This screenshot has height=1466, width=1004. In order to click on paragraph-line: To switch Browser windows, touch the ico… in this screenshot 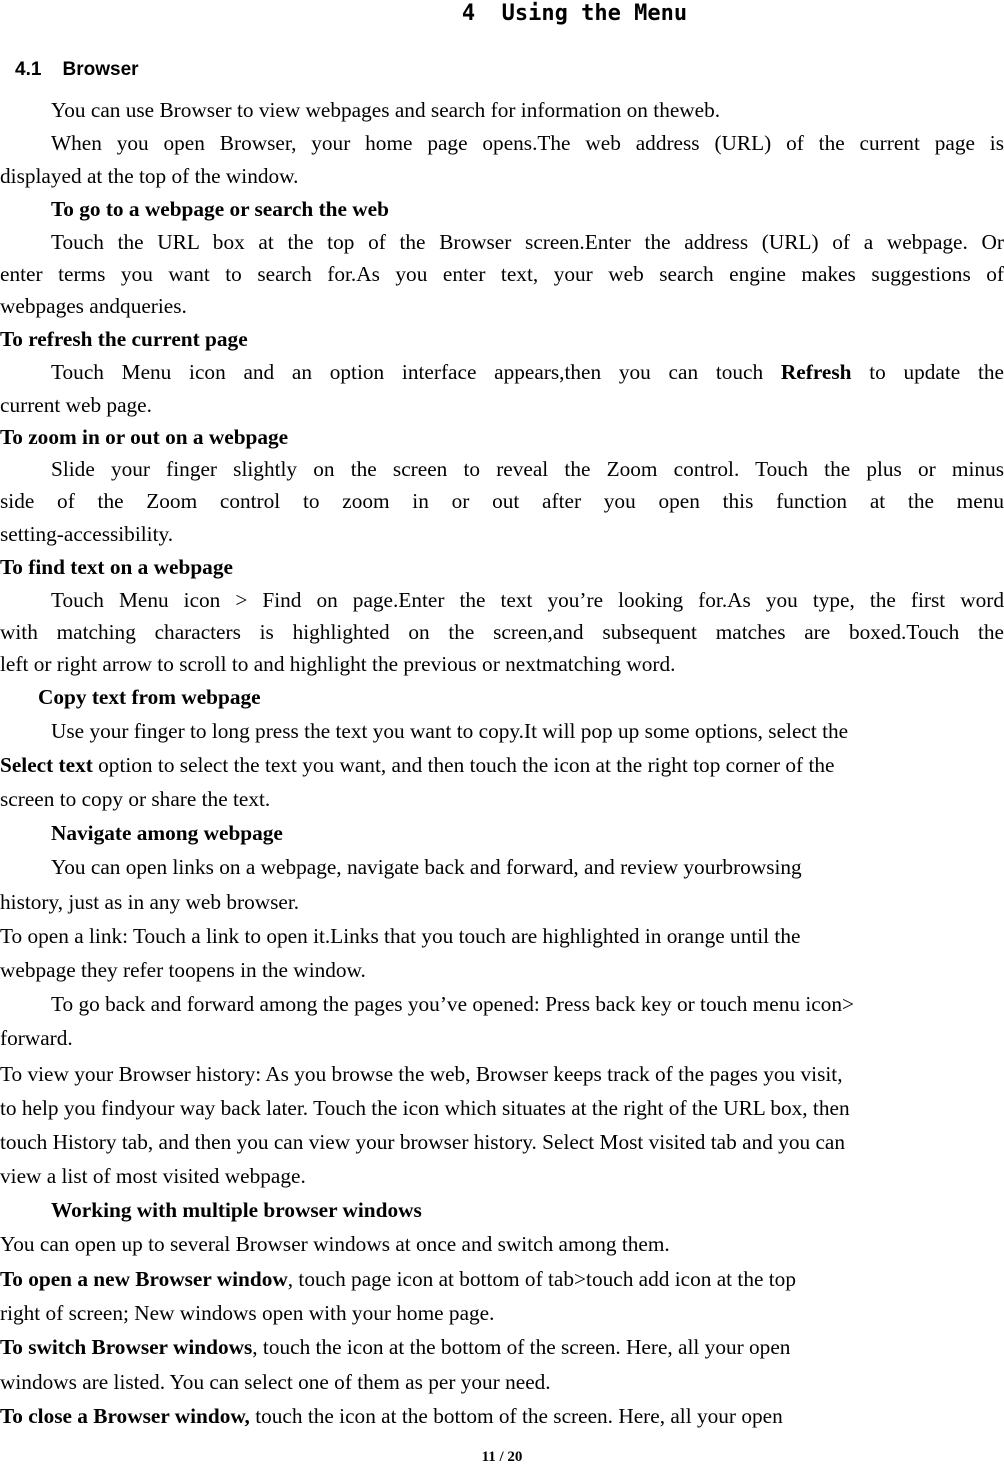, I will do `click(502, 1347)`.